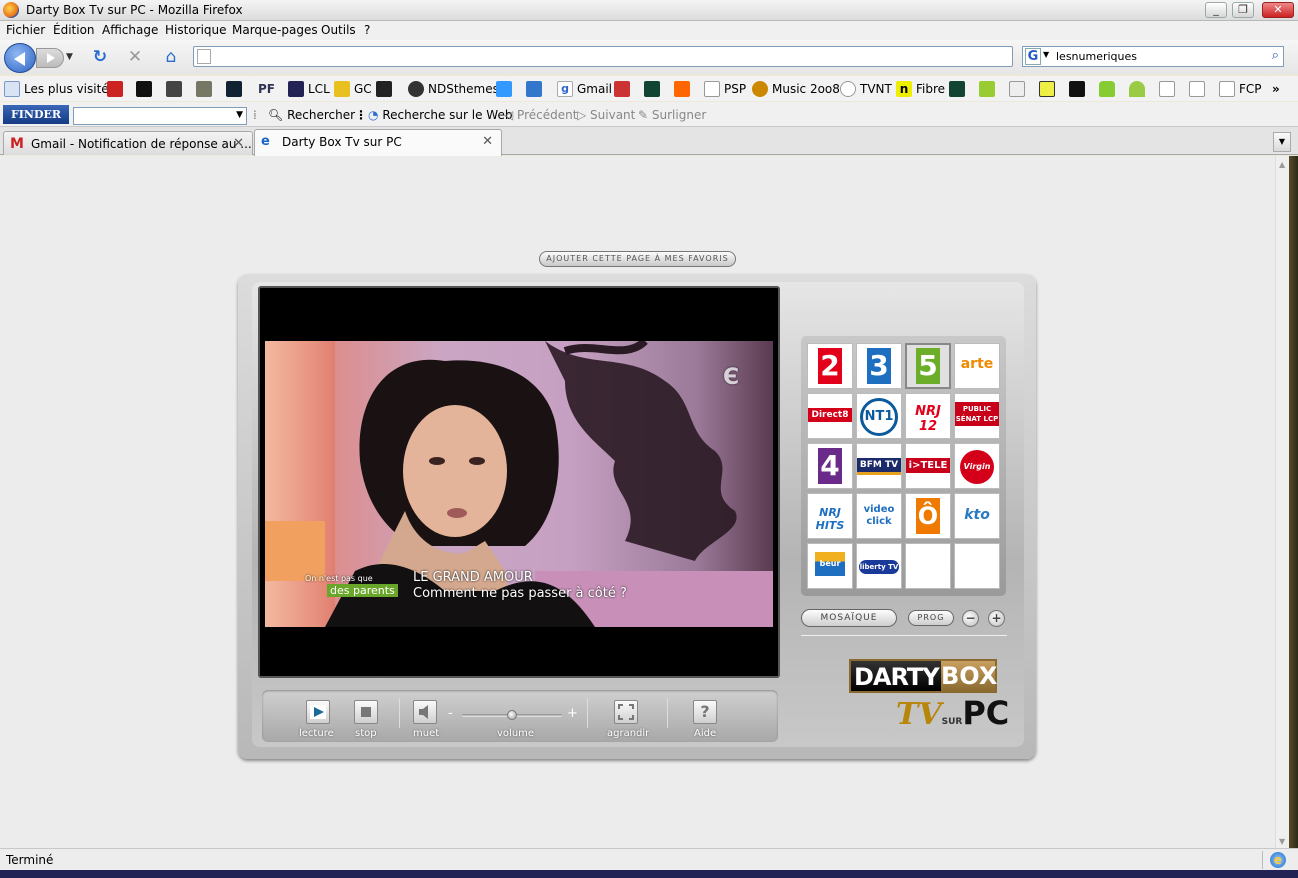 Image resolution: width=1298 pixels, height=878 pixels. I want to click on channel-nrj-hits: NRJ HITS, so click(830, 516).